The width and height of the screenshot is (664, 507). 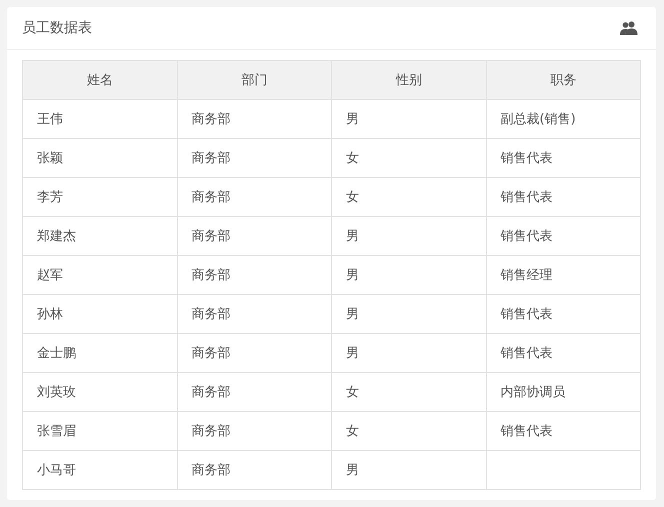 What do you see at coordinates (563, 275) in the screenshot?
I see `table-cell: 销售经理` at bounding box center [563, 275].